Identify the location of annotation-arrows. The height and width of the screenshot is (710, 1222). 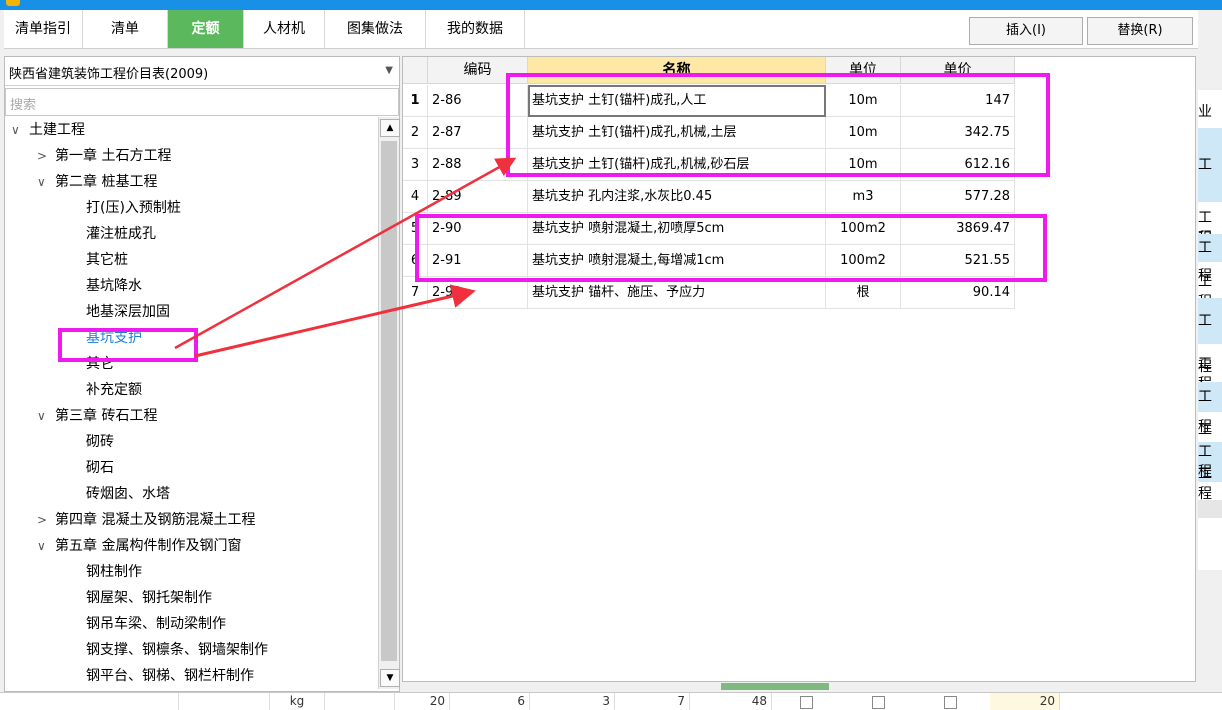
(345, 257).